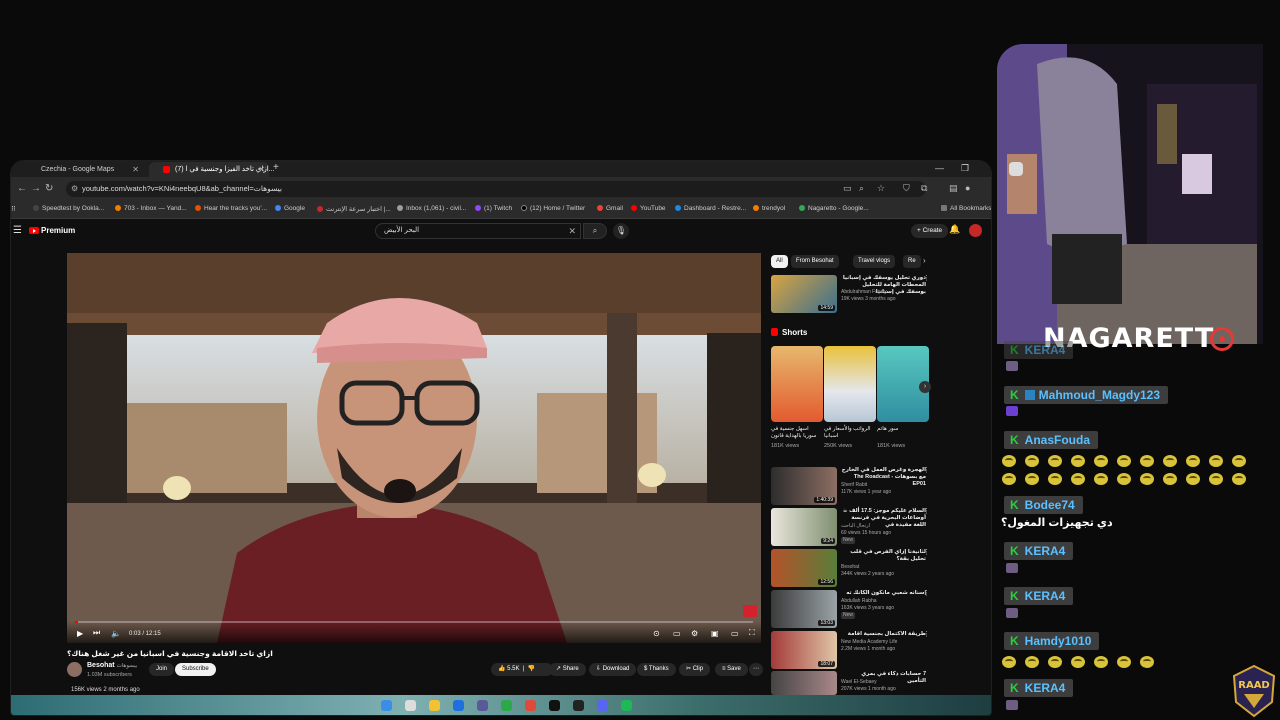 Image resolution: width=1280 pixels, height=720 pixels. I want to click on volume-icon: 🔈, so click(116, 633).